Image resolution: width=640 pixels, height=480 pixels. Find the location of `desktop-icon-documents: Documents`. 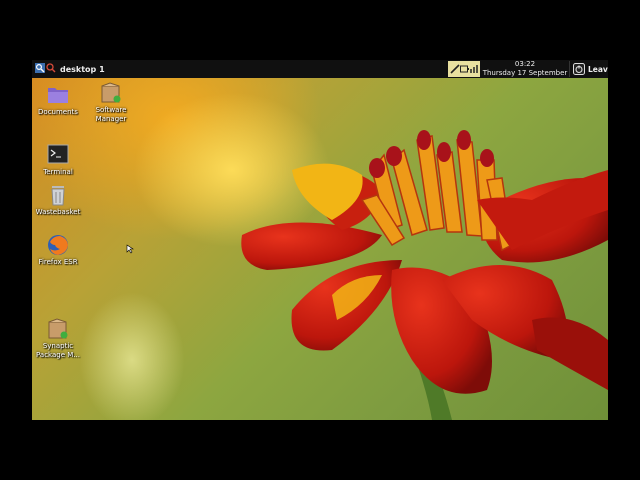

desktop-icon-documents: Documents is located at coordinates (60, 100).